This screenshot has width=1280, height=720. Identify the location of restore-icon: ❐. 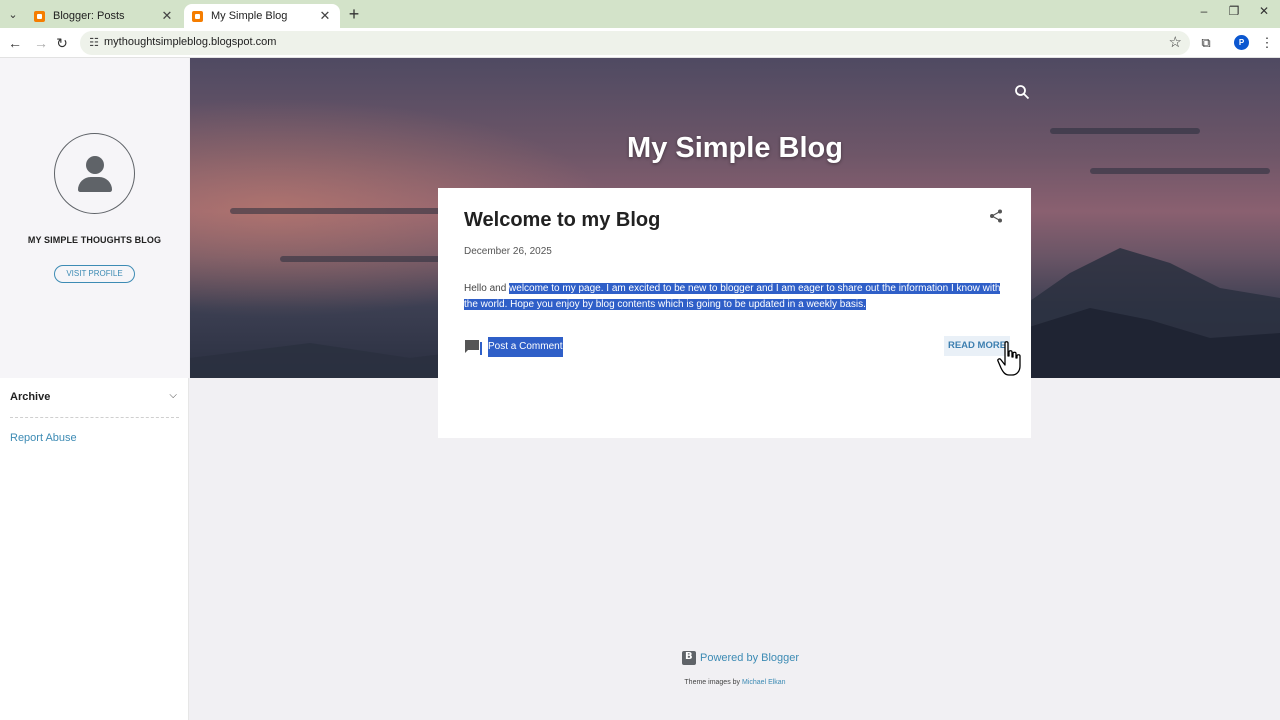
(1234, 11).